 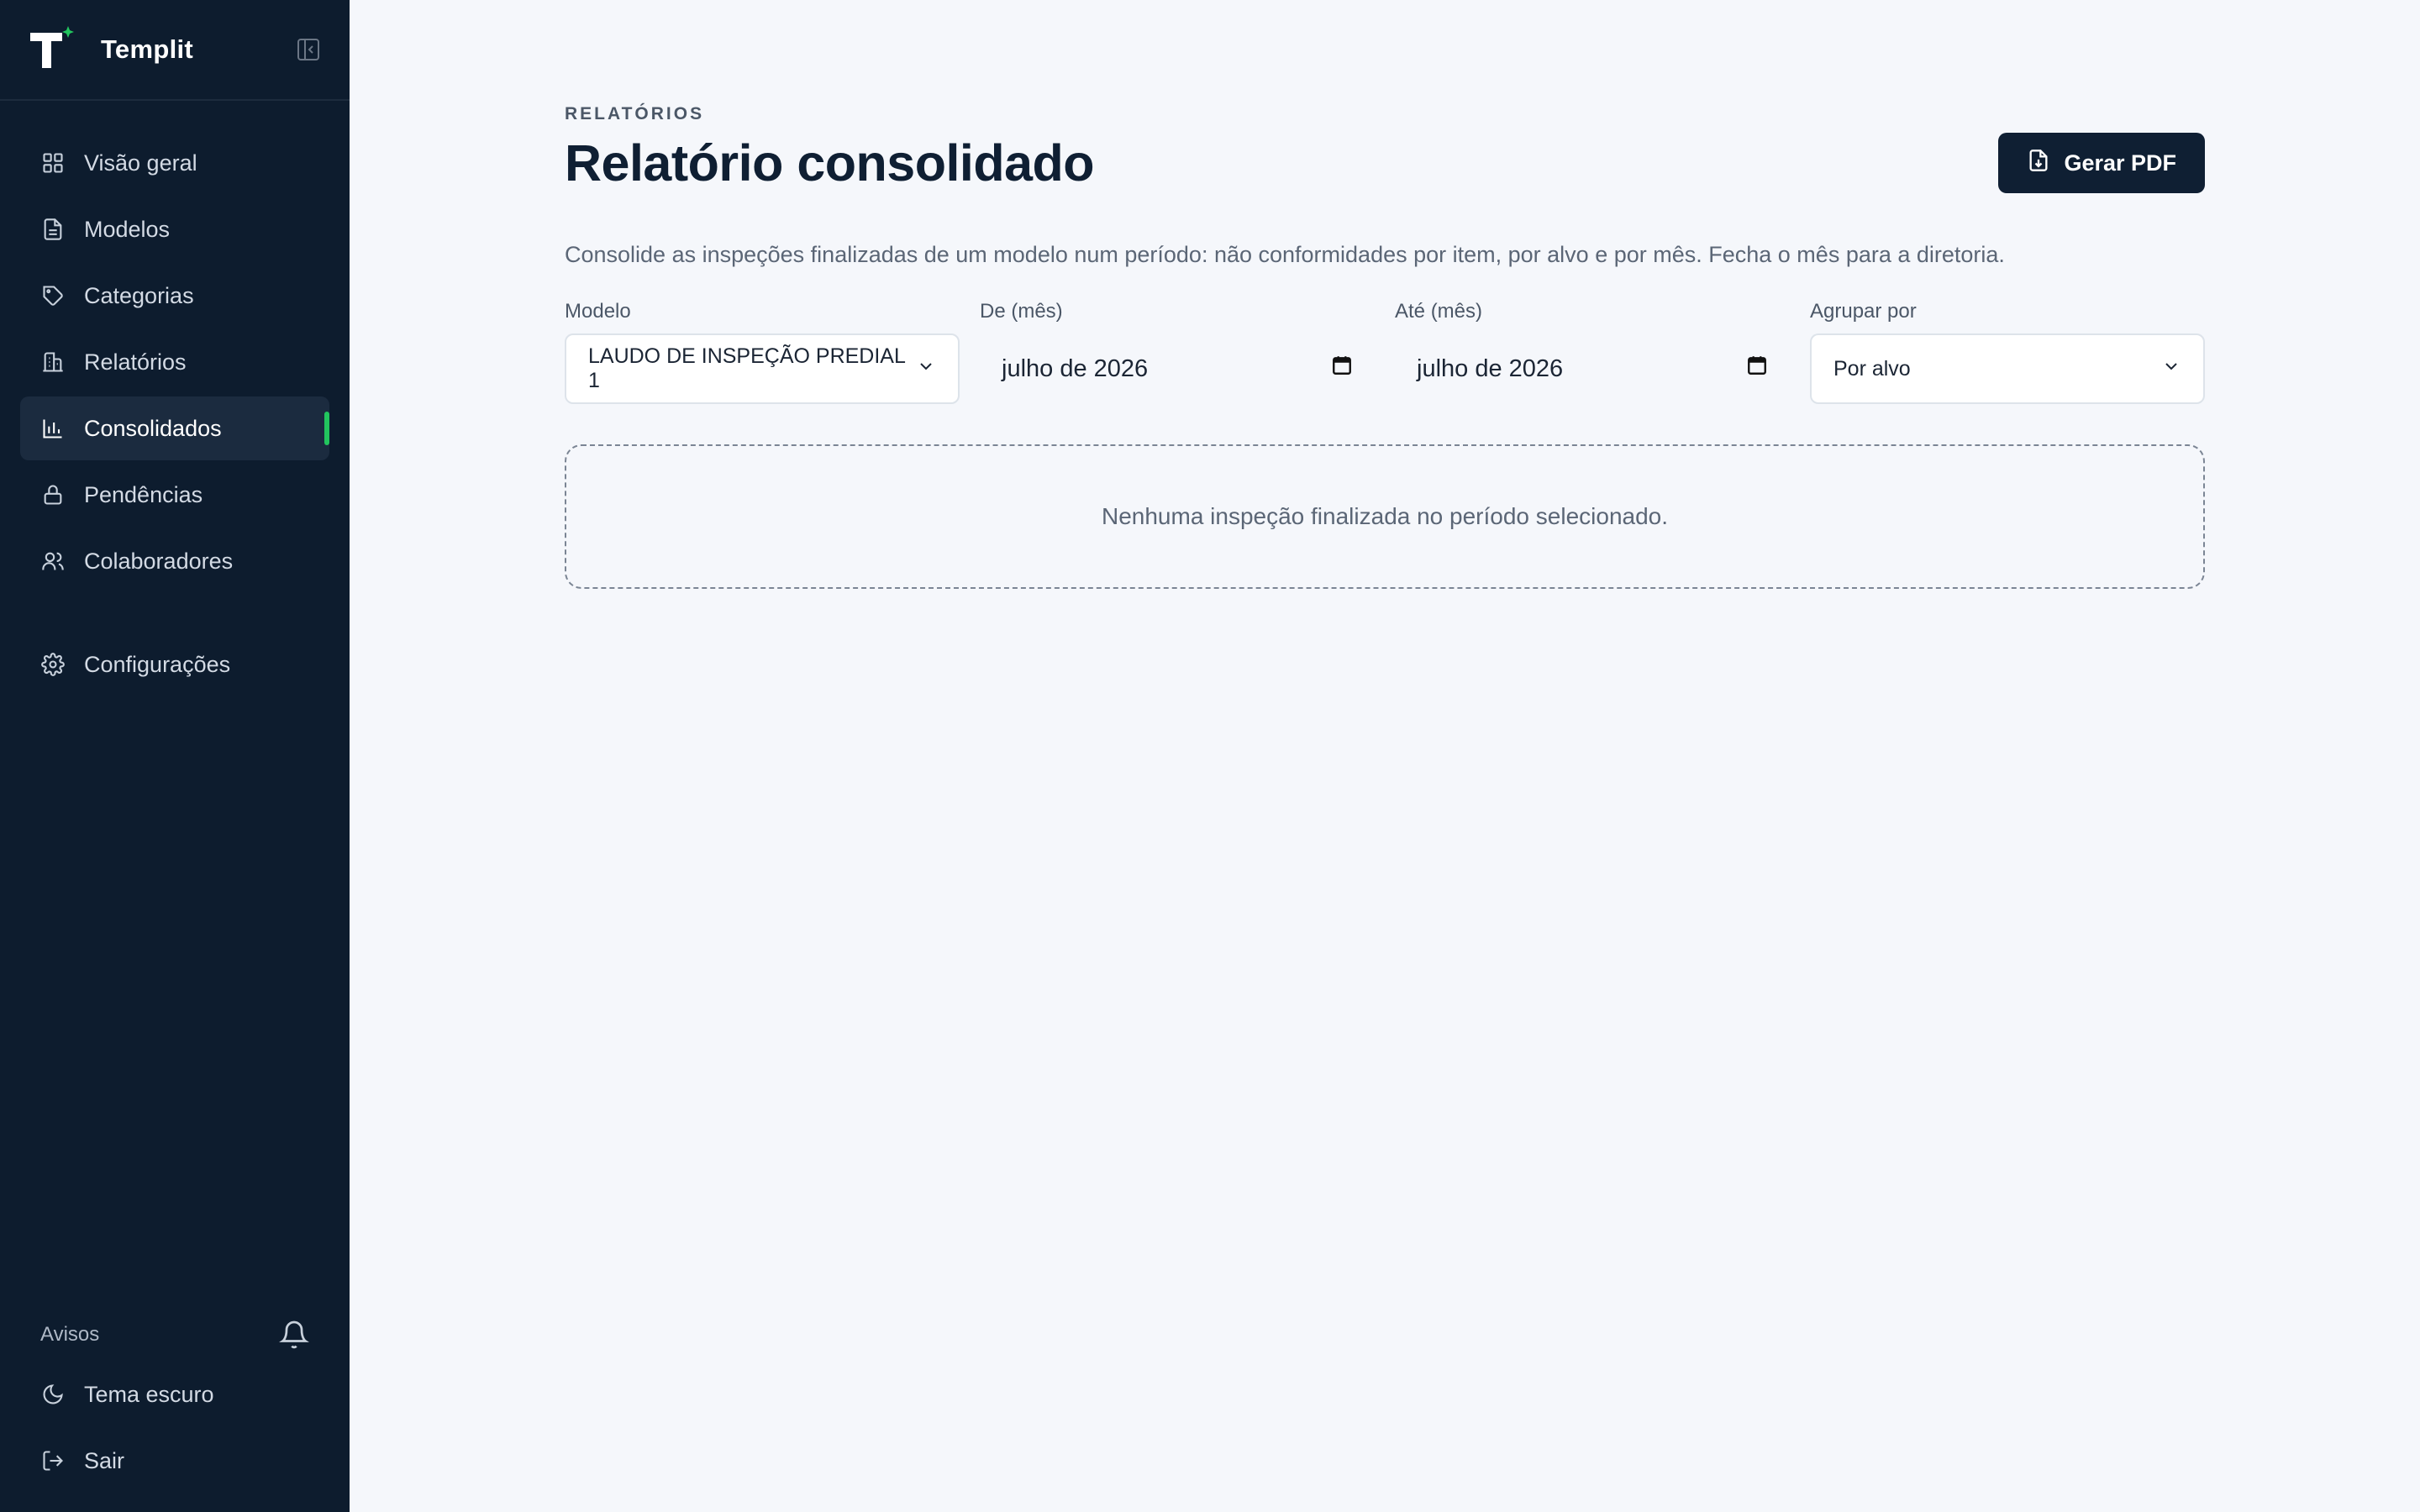 I want to click on users-icon, so click(x=53, y=561).